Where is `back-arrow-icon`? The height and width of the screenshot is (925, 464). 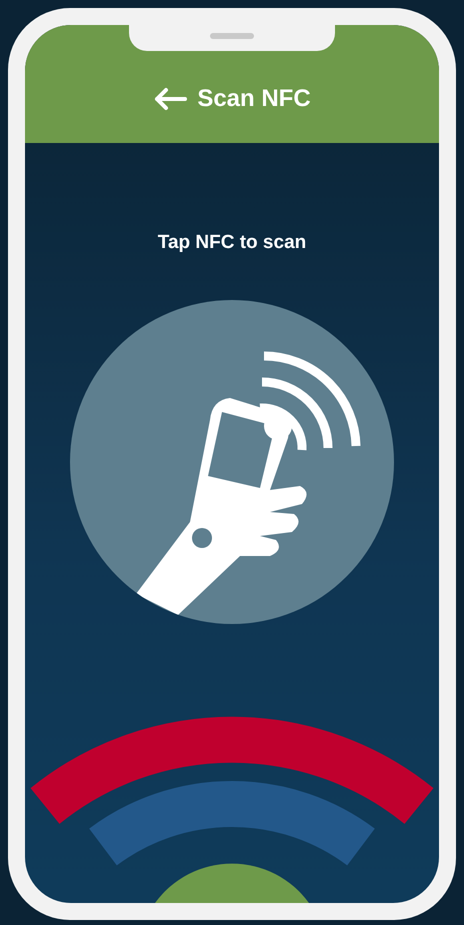 back-arrow-icon is located at coordinates (170, 99).